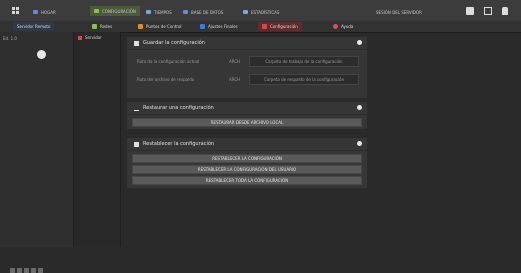 The height and width of the screenshot is (273, 521). What do you see at coordinates (102, 26) in the screenshot?
I see `tab-networks: Redes` at bounding box center [102, 26].